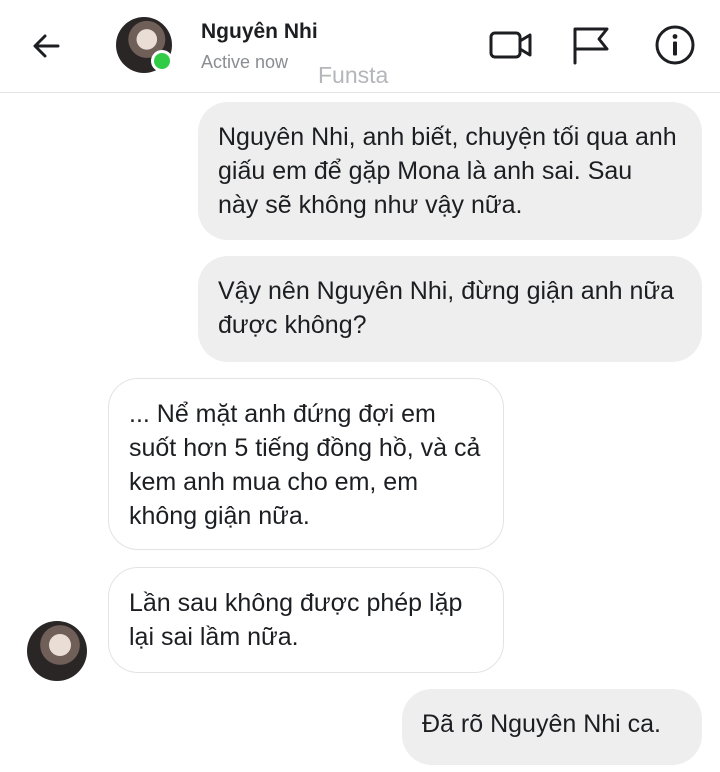 This screenshot has width=720, height=772. I want to click on report-button, so click(591, 45).